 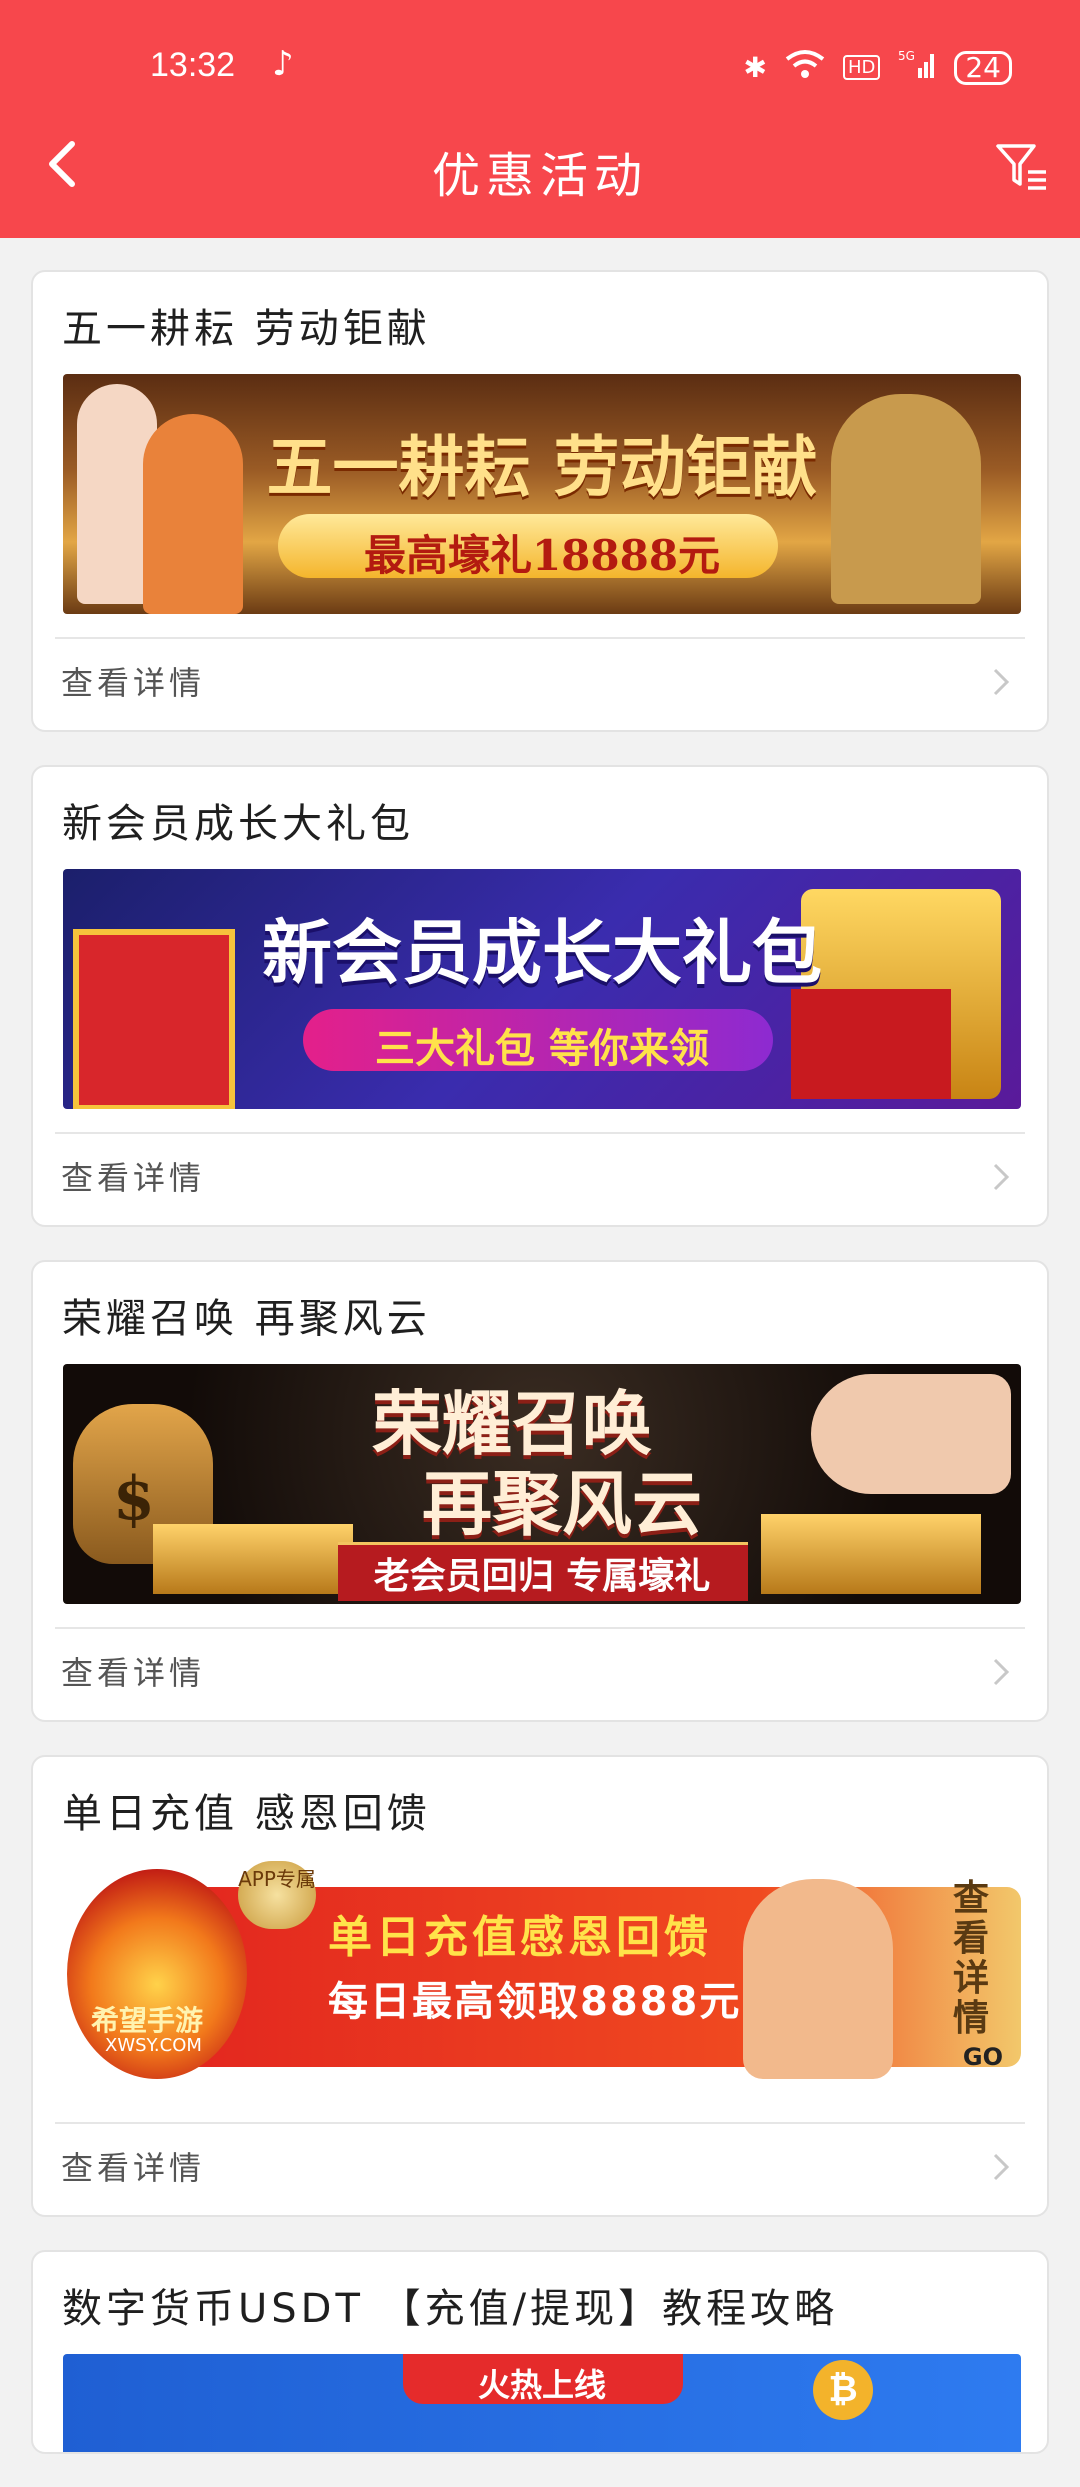 What do you see at coordinates (843, 2390) in the screenshot?
I see `bitcoin-icon: ₿` at bounding box center [843, 2390].